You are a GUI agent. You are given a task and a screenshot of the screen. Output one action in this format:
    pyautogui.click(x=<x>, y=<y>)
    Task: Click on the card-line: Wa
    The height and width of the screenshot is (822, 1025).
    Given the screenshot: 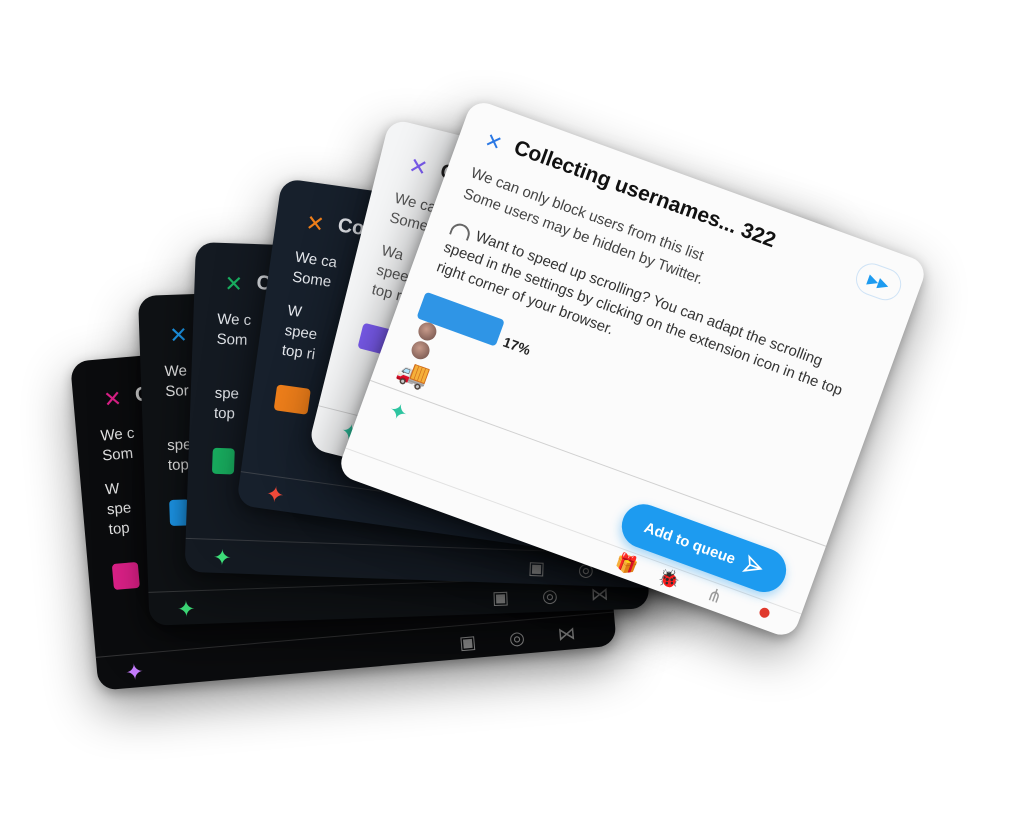 What is the action you would take?
    pyautogui.click(x=392, y=253)
    